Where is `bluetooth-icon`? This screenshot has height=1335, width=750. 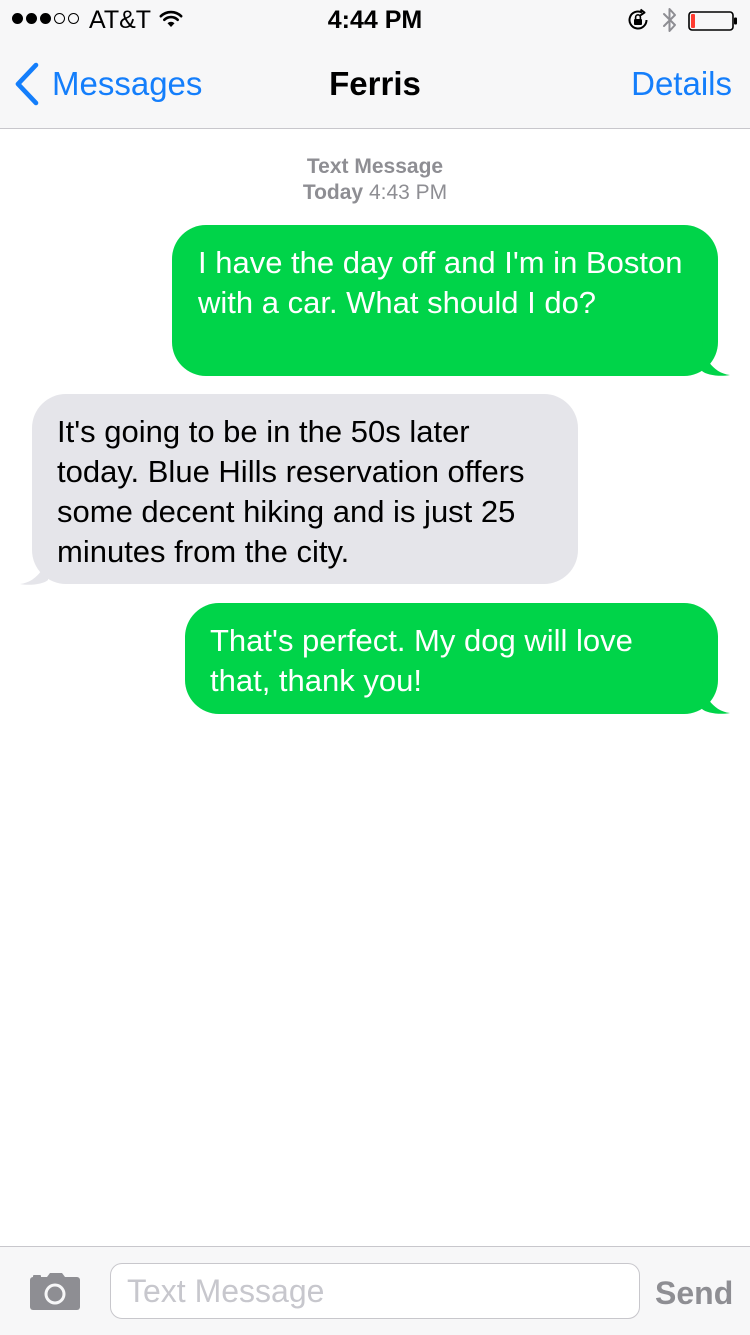
bluetooth-icon is located at coordinates (670, 22).